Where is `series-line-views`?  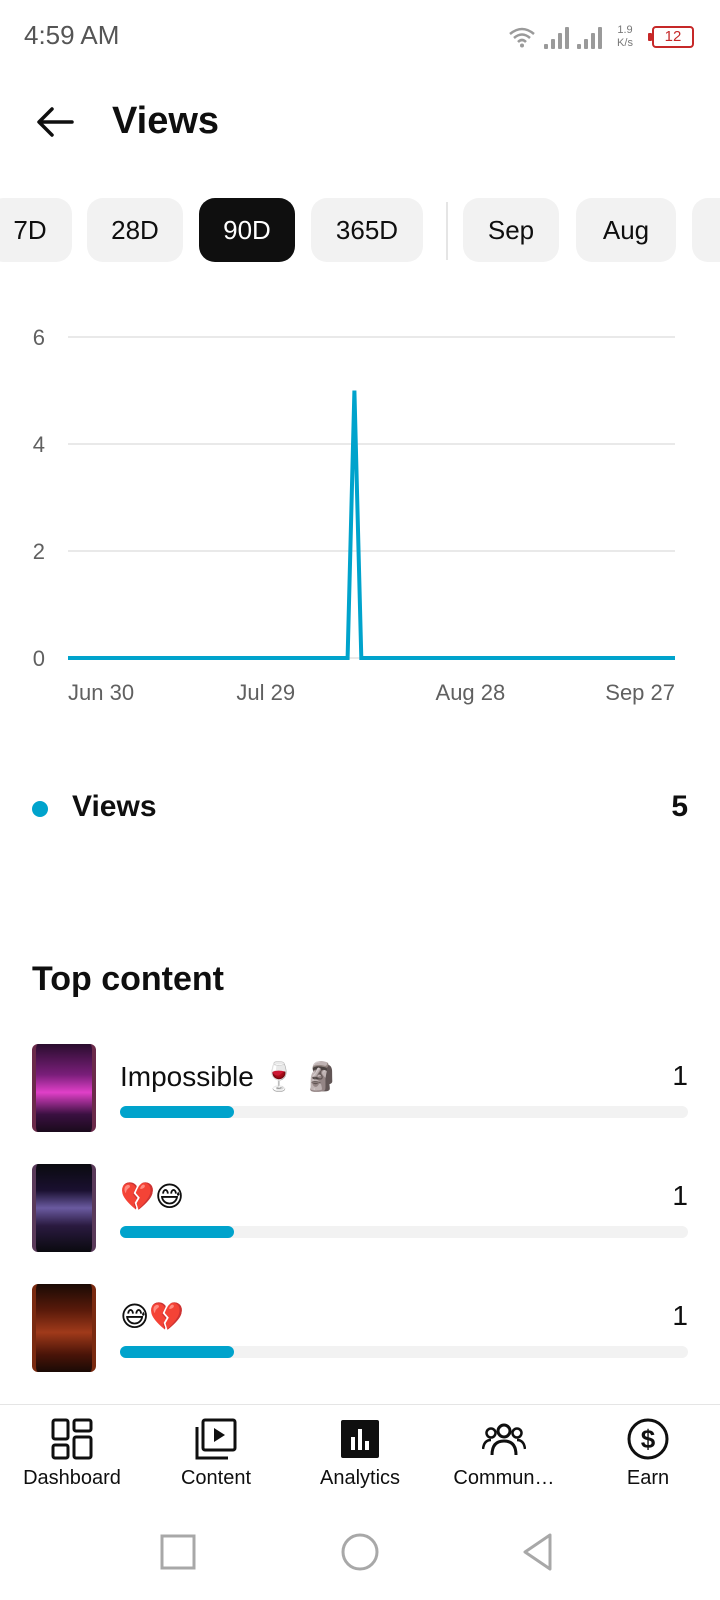
series-line-views is located at coordinates (371, 525).